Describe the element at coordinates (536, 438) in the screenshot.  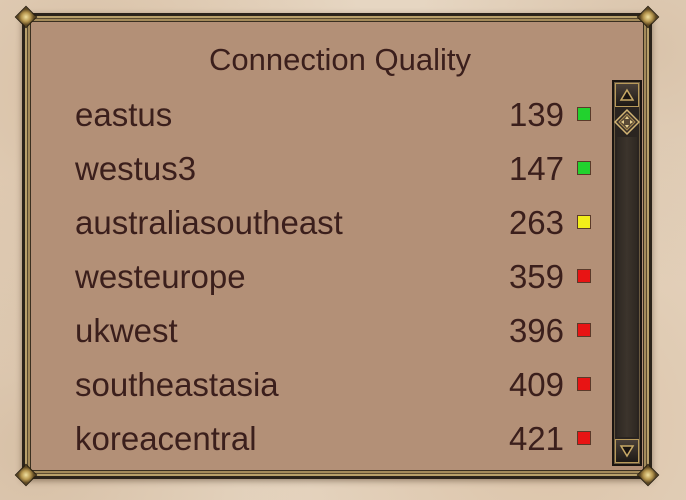
I see `region-ping: 421` at that location.